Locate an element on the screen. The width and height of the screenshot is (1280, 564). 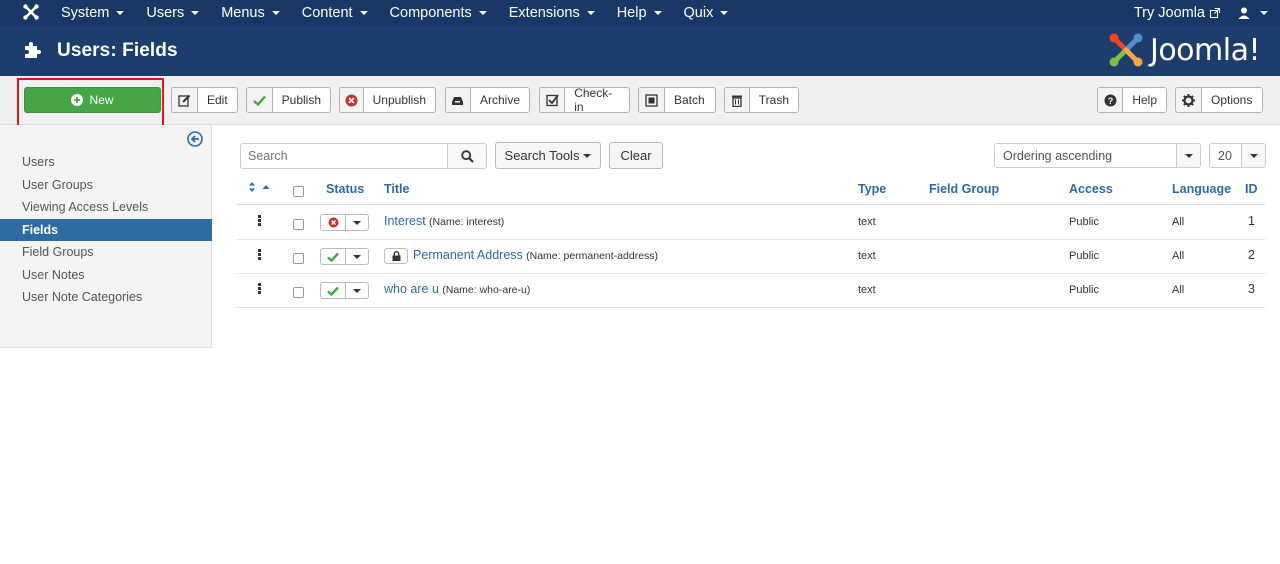
field-name: (Name: who-are-u) is located at coordinates (486, 290).